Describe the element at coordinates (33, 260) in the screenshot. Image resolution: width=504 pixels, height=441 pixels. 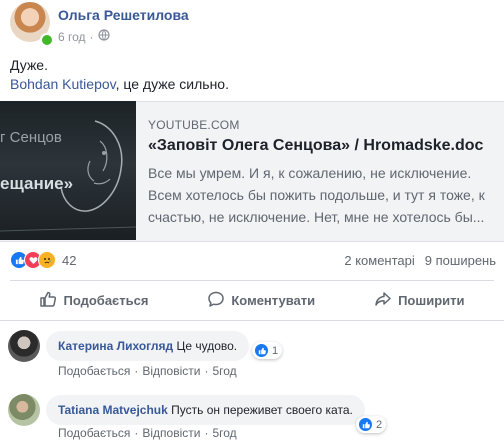
I see `reaction-icons` at that location.